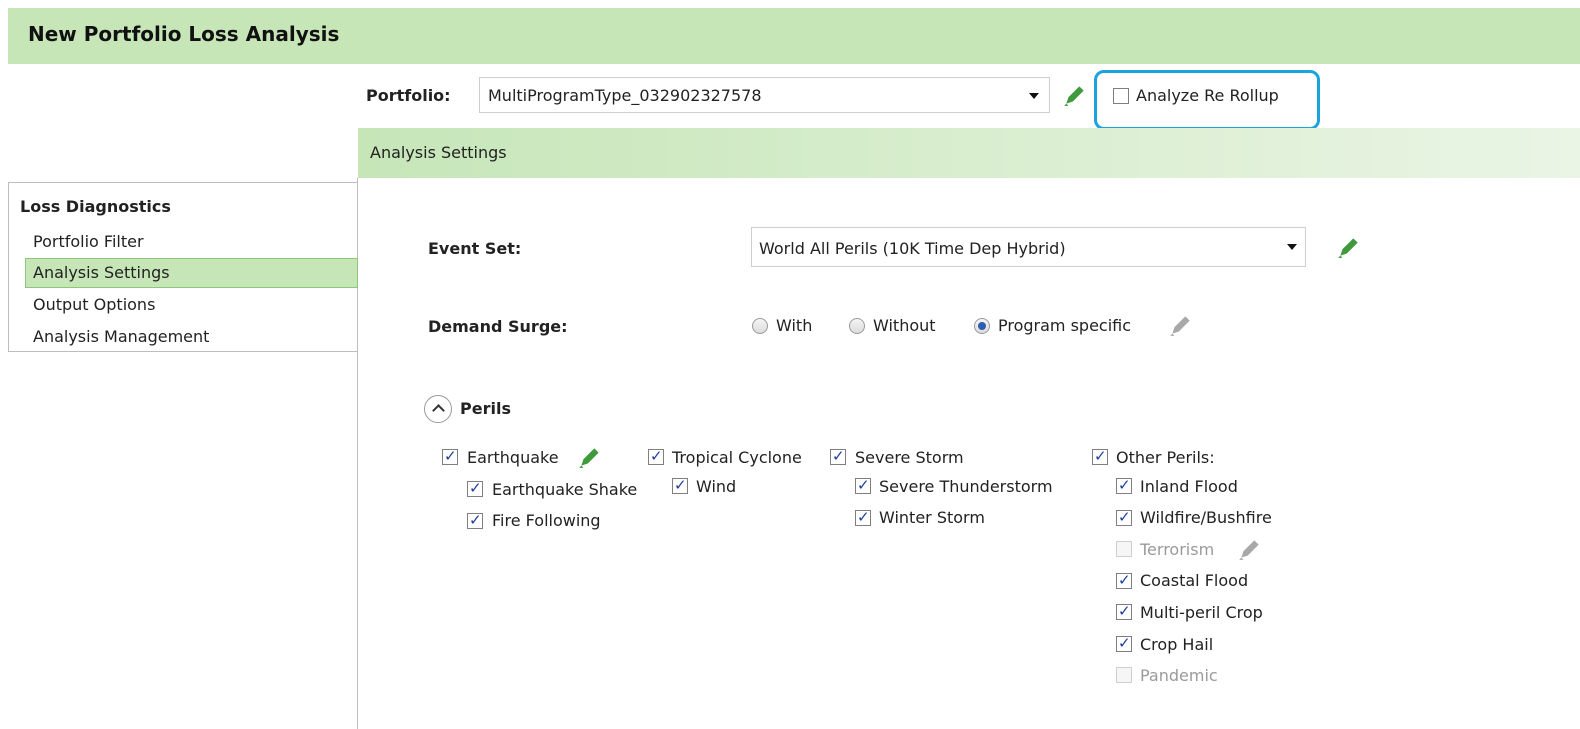 The height and width of the screenshot is (729, 1580). Describe the element at coordinates (1165, 457) in the screenshot. I see `other-perils-label: Other Perils:` at that location.